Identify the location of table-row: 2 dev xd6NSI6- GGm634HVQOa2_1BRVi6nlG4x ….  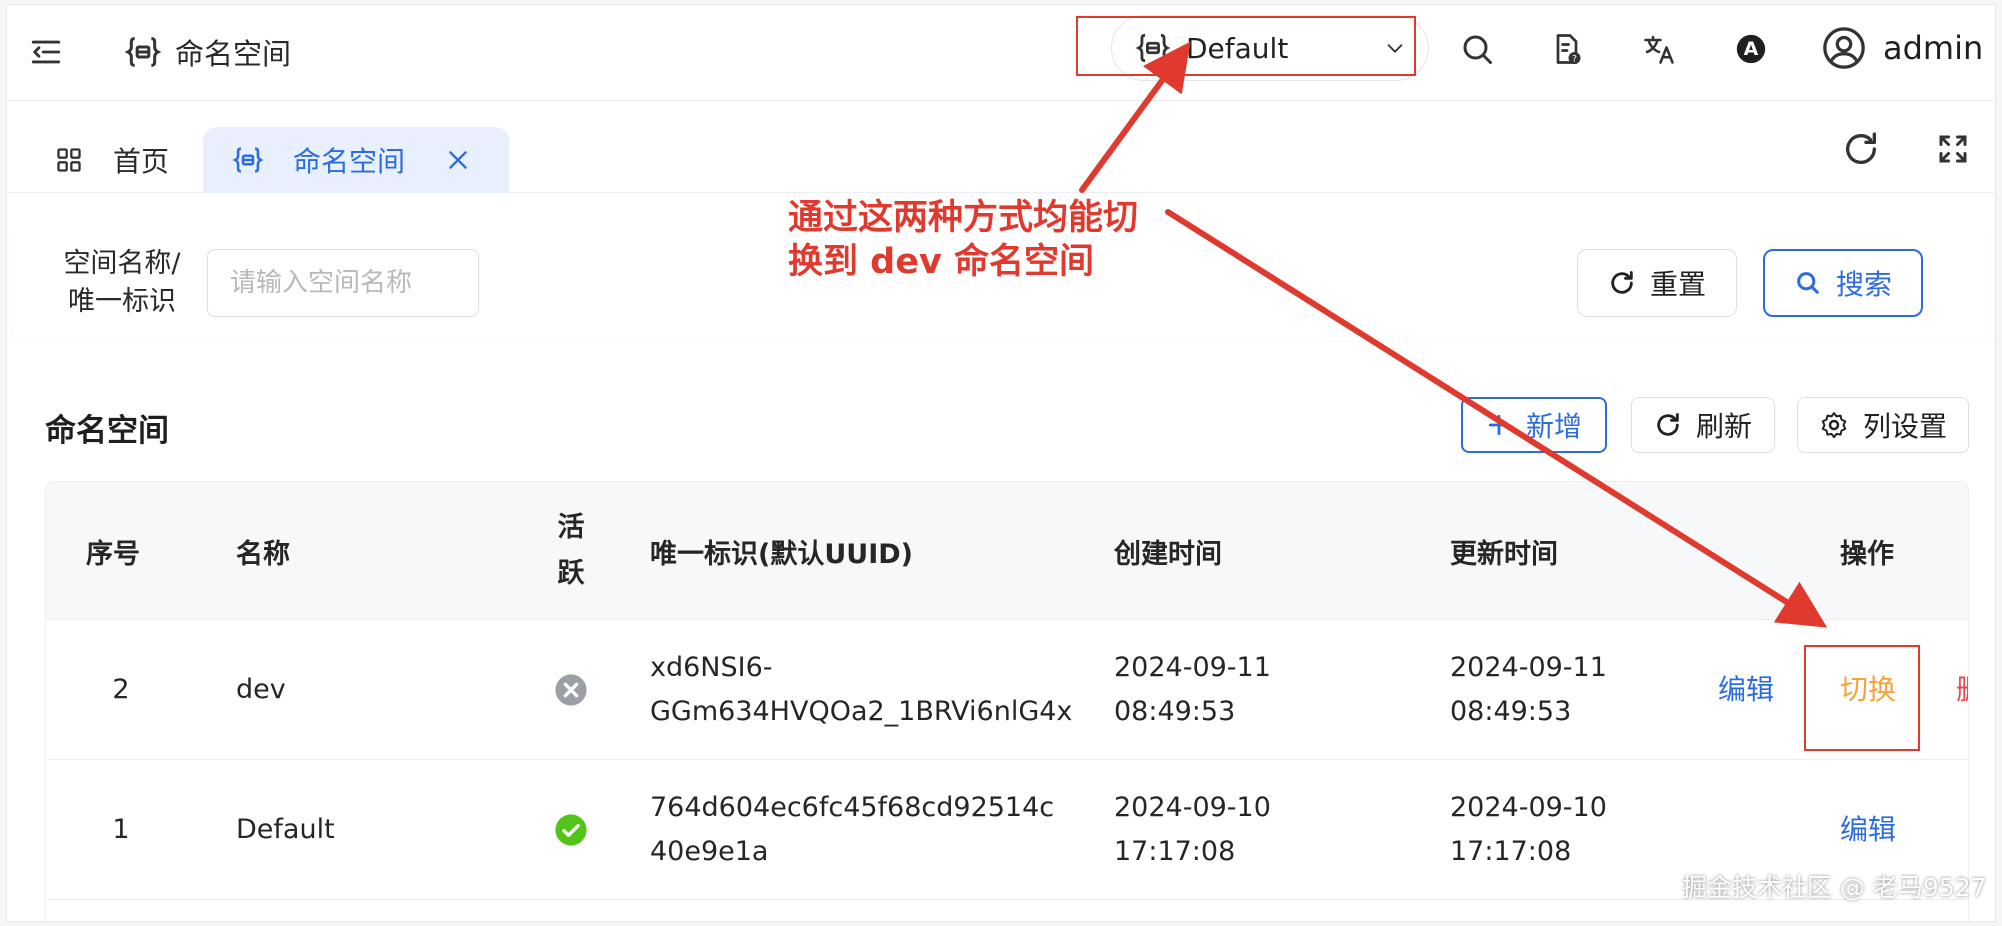
(1007, 690).